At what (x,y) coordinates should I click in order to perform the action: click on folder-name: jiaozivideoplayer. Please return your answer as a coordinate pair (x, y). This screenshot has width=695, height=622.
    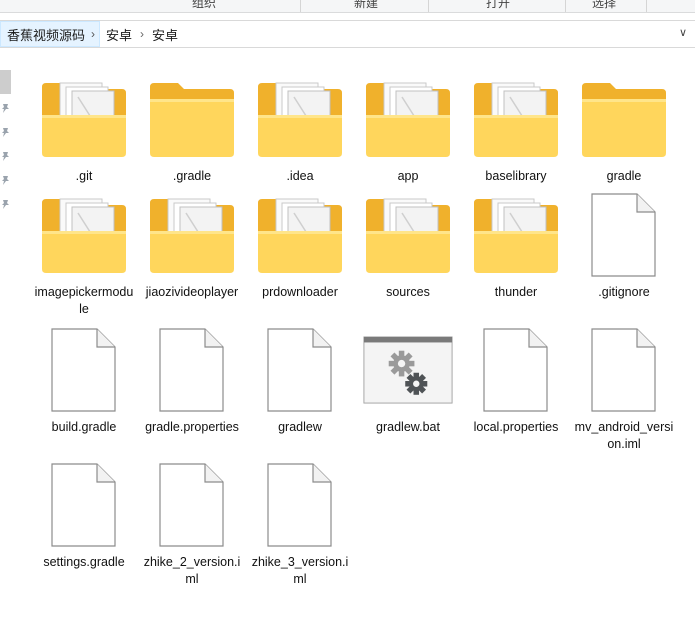
    Looking at the image, I should click on (192, 292).